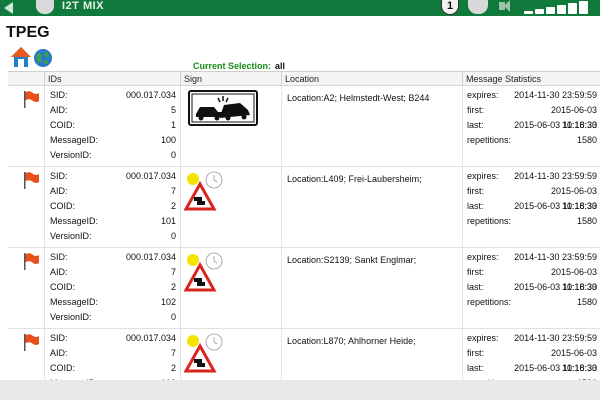 This screenshot has height=400, width=600. Describe the element at coordinates (173, 125) in the screenshot. I see `coid-value: 1` at that location.